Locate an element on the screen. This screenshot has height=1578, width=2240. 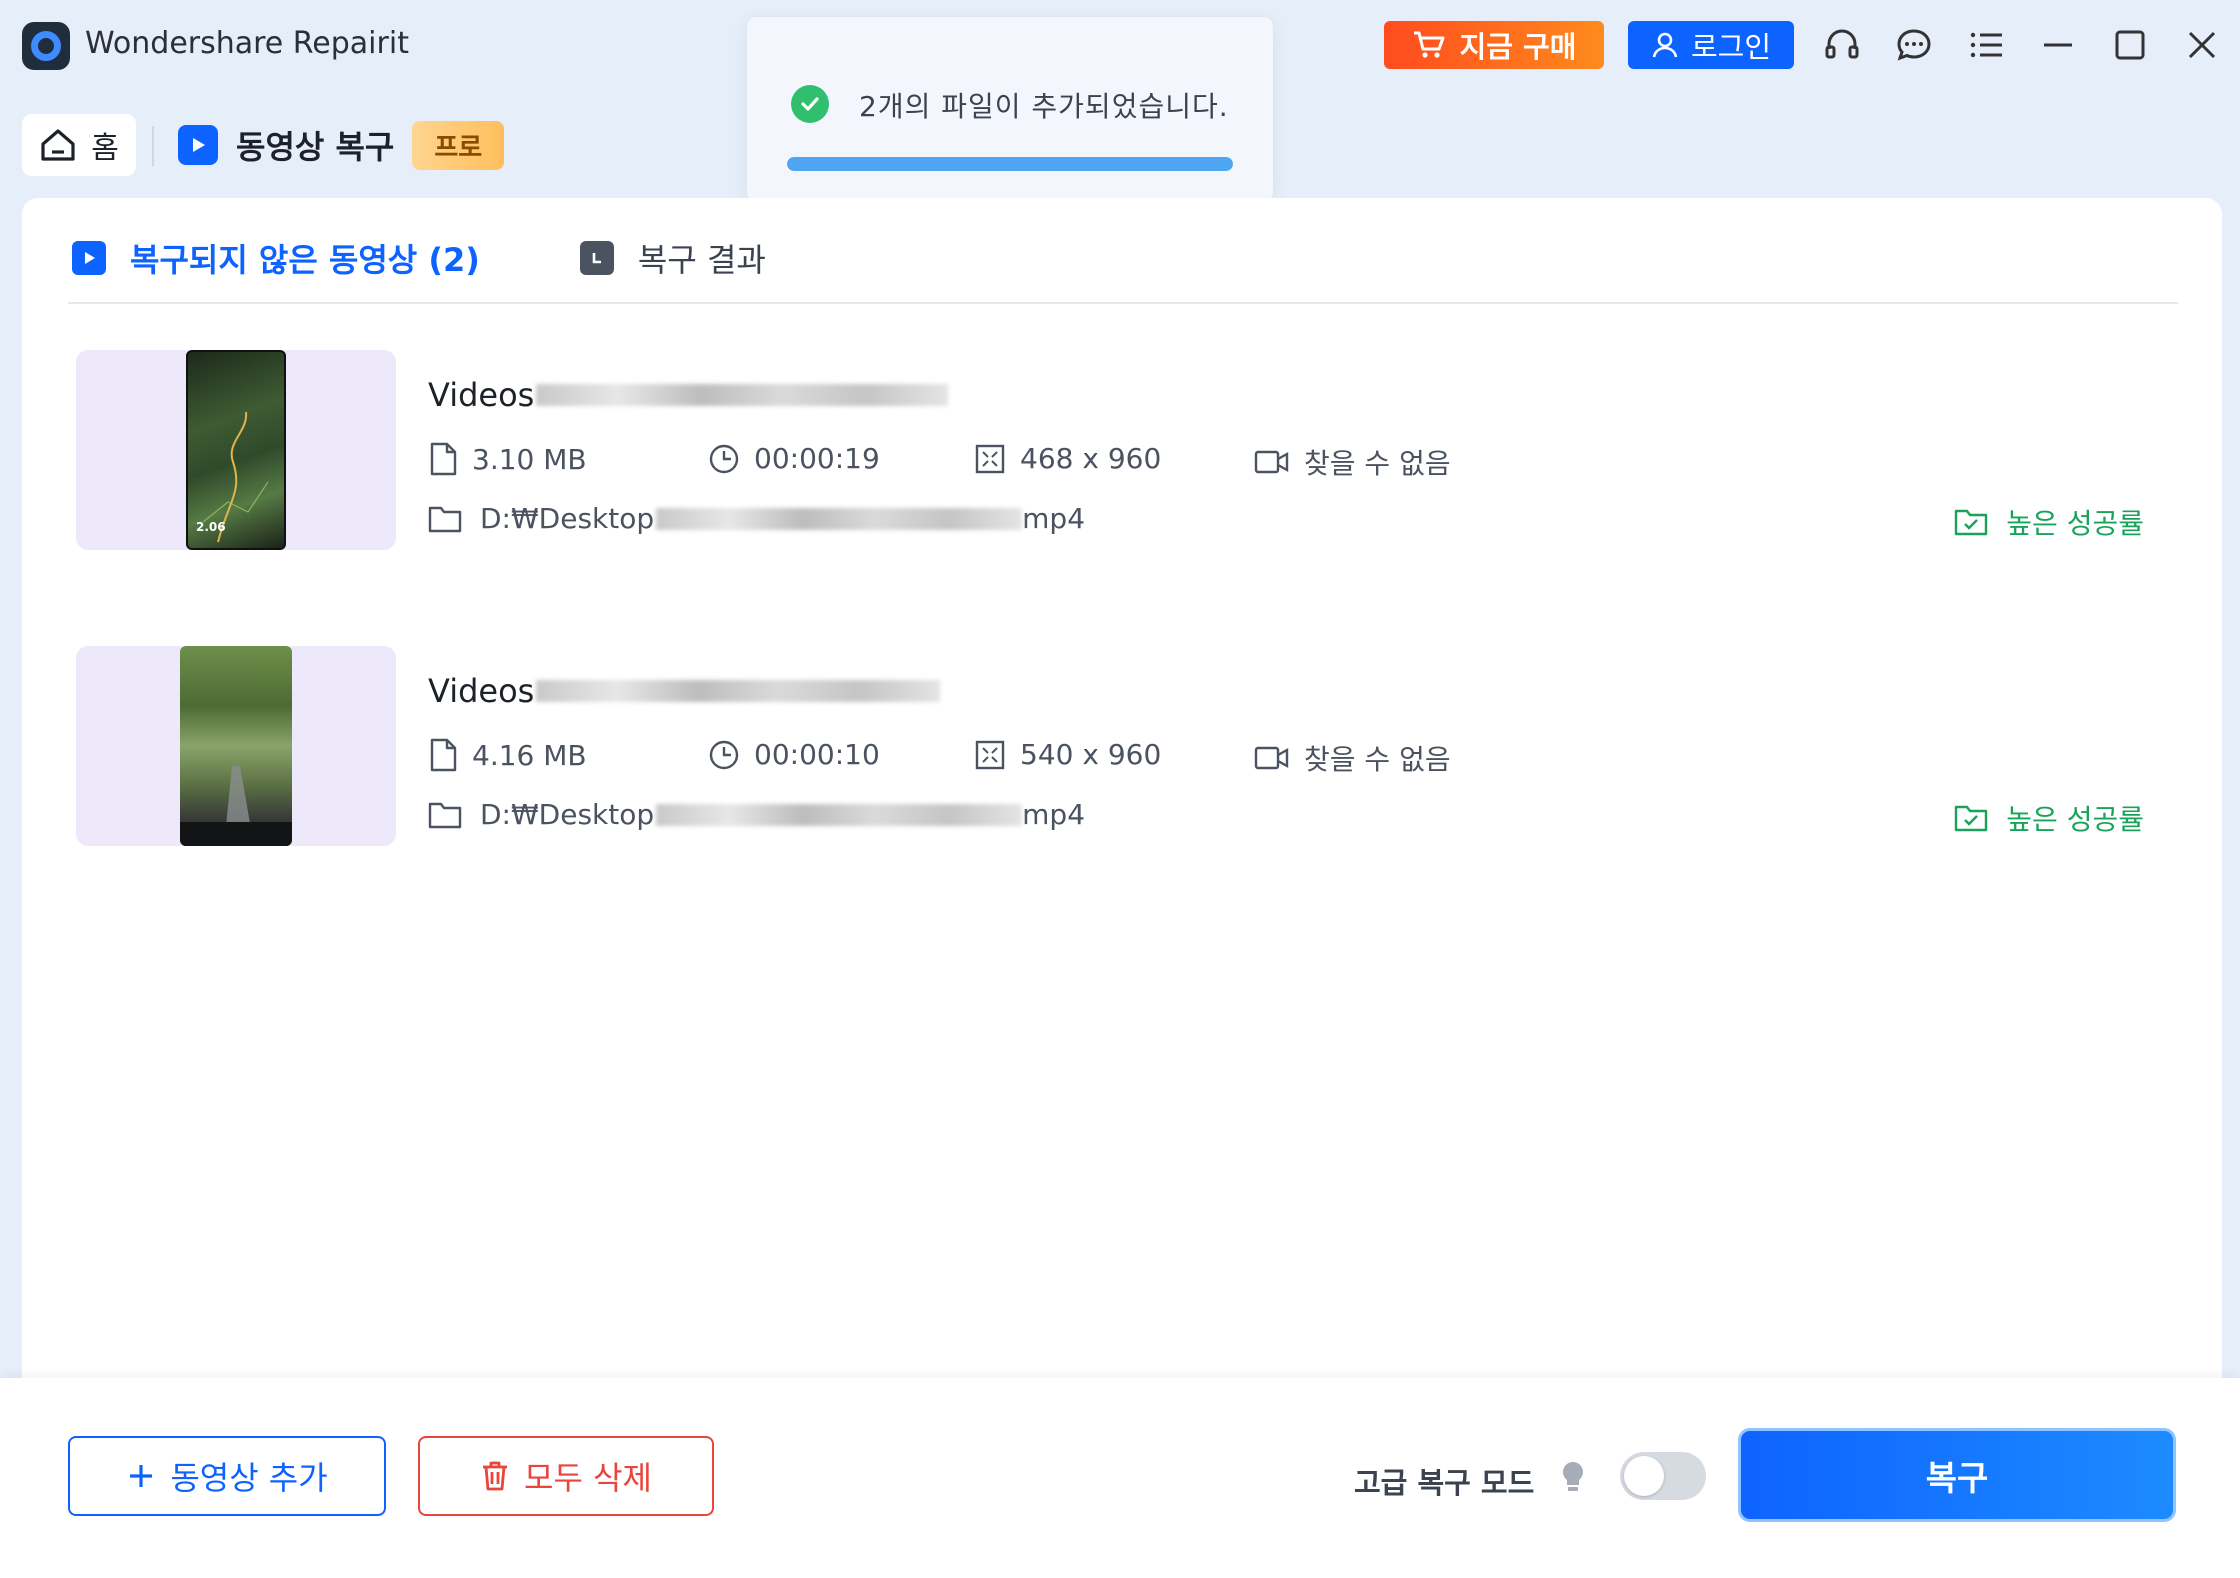
tab-divider is located at coordinates (1123, 303).